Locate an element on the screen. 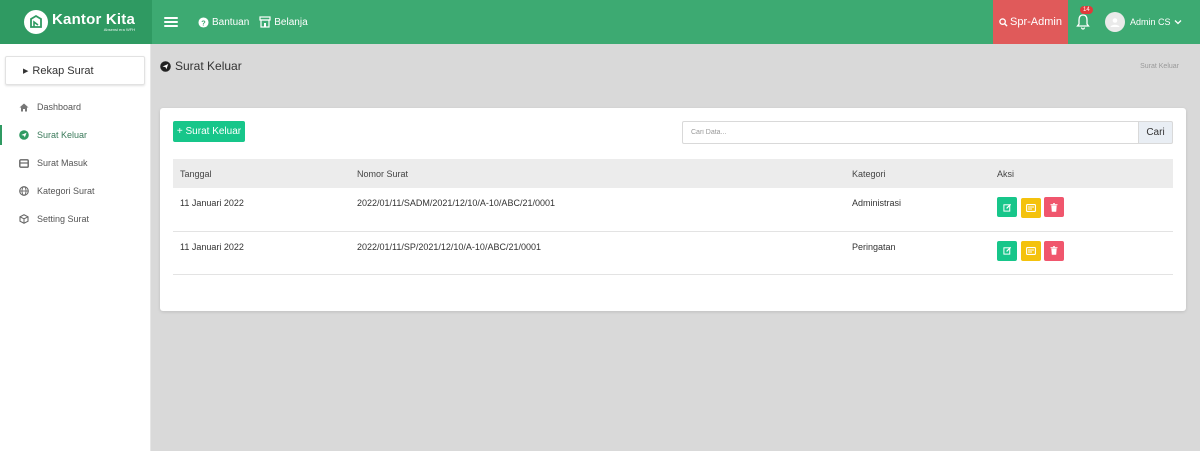  avatar is located at coordinates (1115, 22).